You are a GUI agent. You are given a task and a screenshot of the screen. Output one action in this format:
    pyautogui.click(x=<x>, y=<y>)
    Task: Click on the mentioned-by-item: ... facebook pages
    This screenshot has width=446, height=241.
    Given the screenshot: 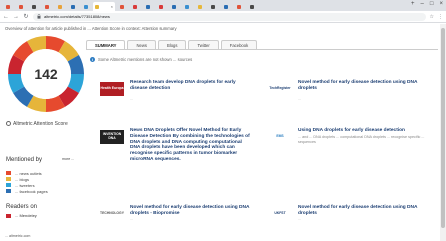 What is the action you would take?
    pyautogui.click(x=27, y=191)
    